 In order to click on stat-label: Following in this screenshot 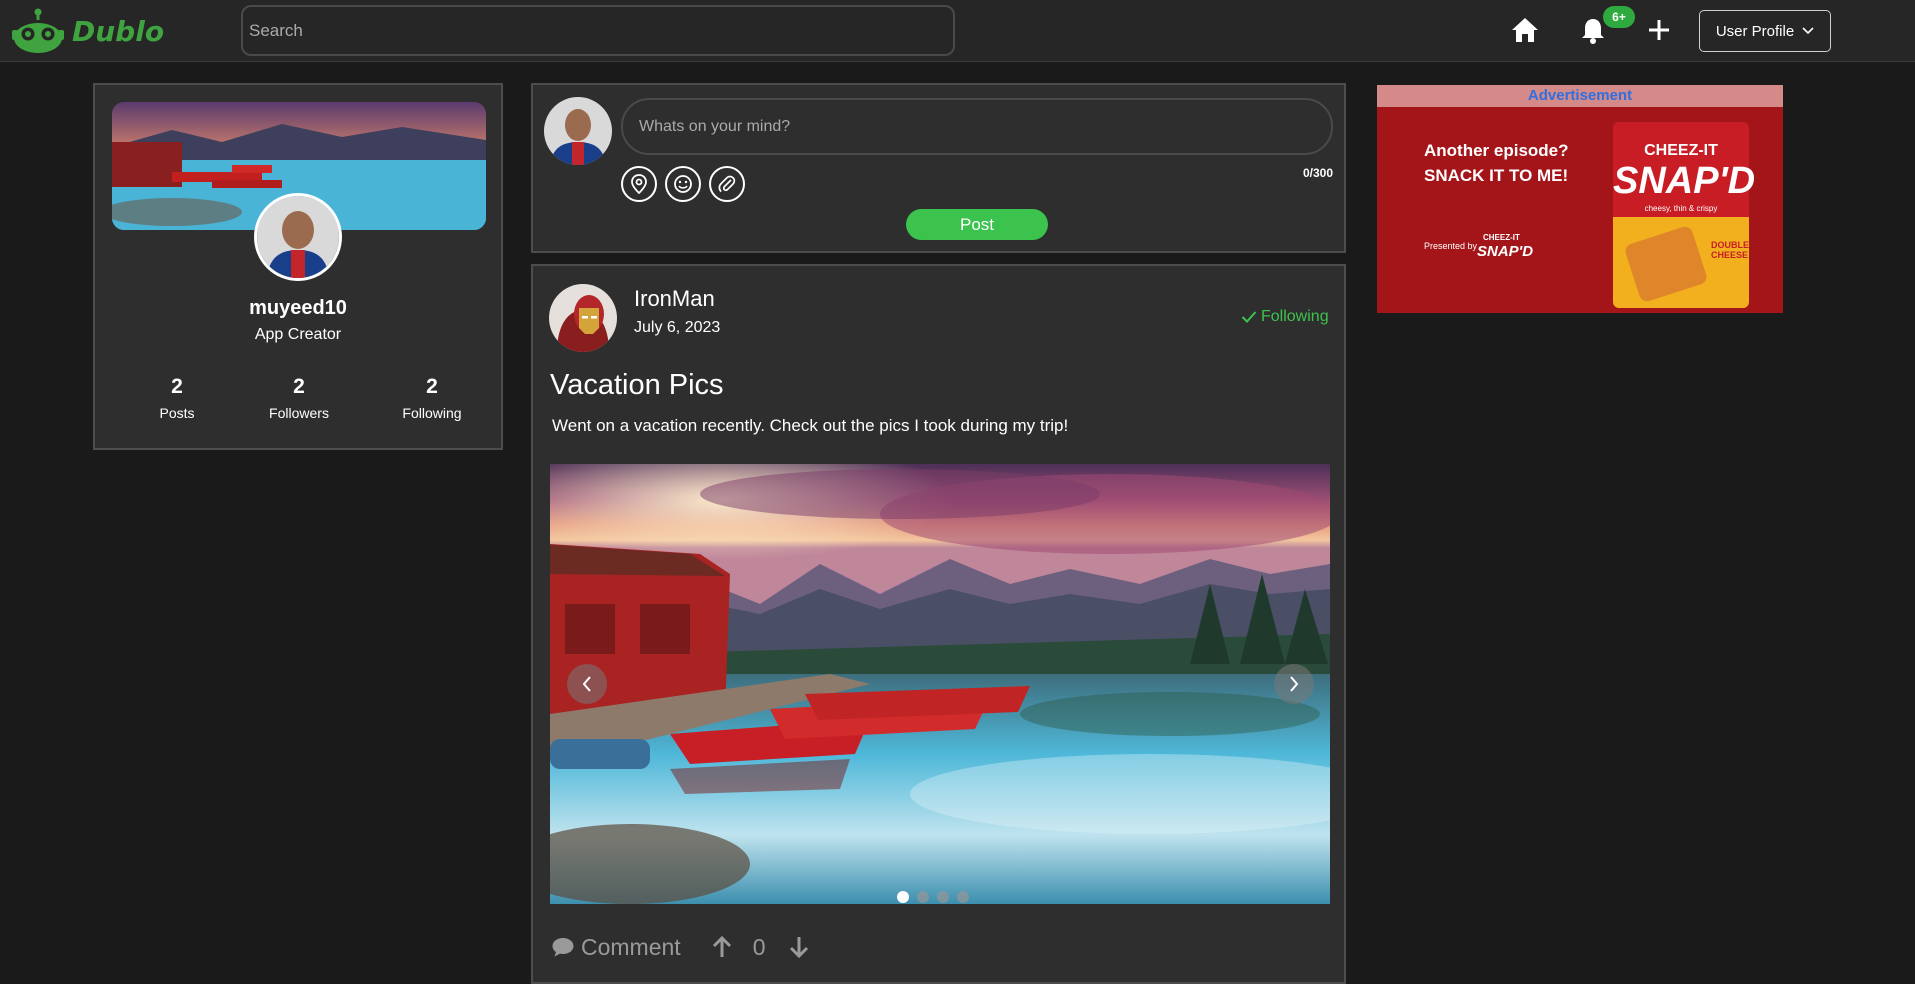, I will do `click(432, 413)`.